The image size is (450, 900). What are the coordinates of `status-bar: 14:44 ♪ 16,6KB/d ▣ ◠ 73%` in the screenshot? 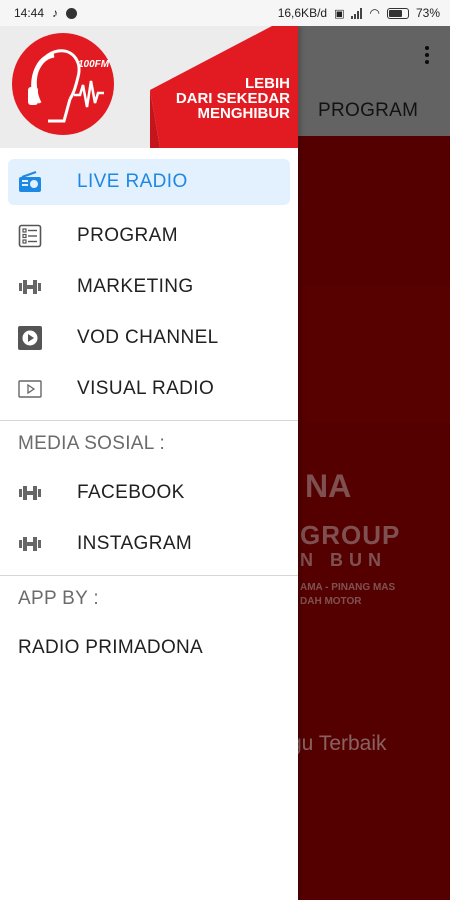 It's located at (225, 13).